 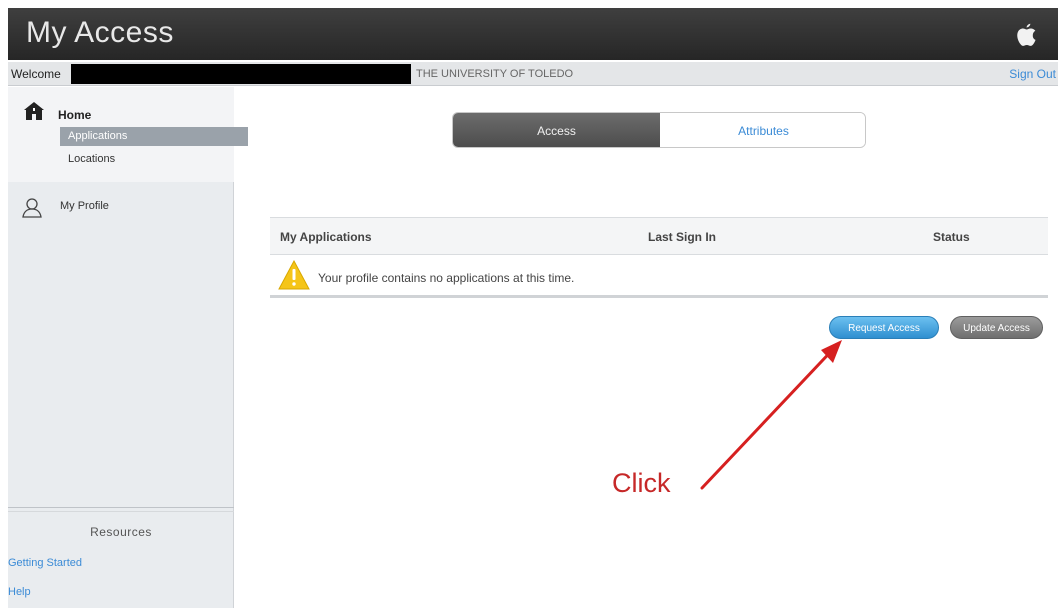 I want to click on sidebar-item-applications: Applications, so click(x=154, y=136).